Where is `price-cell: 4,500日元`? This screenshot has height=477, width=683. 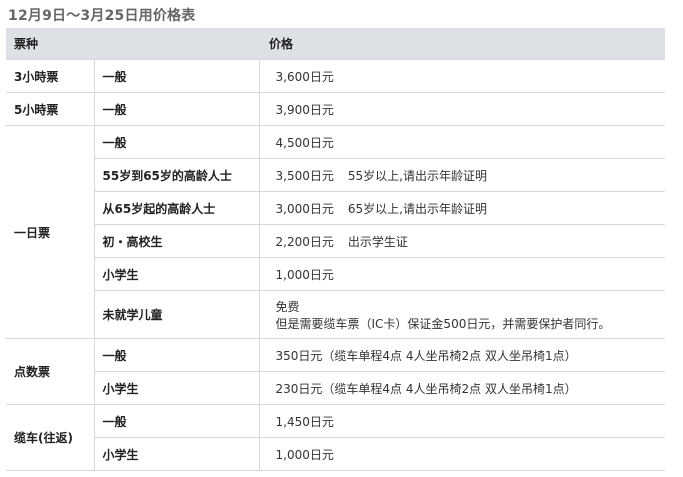
price-cell: 4,500日元 is located at coordinates (462, 142).